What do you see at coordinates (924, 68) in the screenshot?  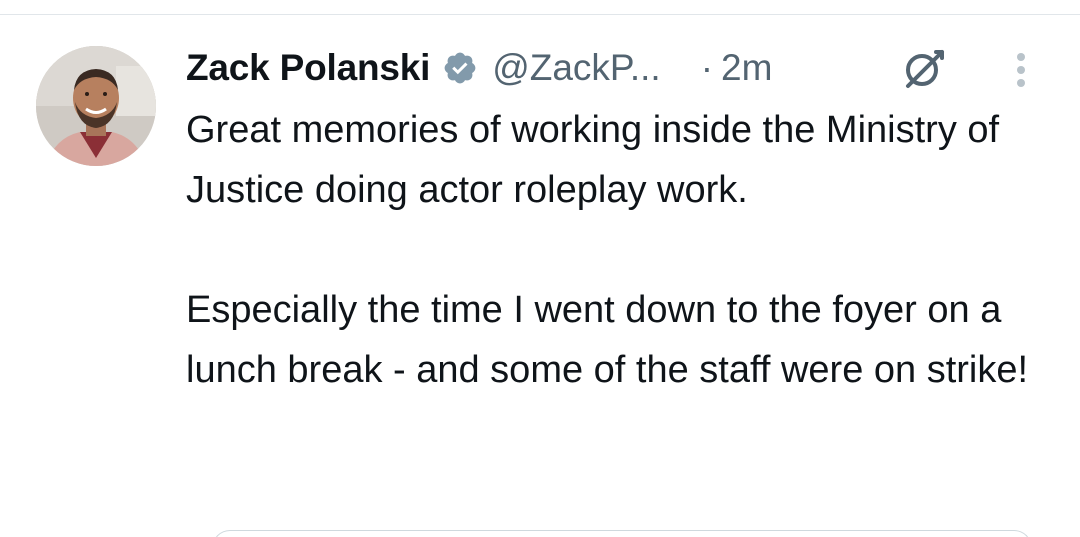 I see `grok-icon` at bounding box center [924, 68].